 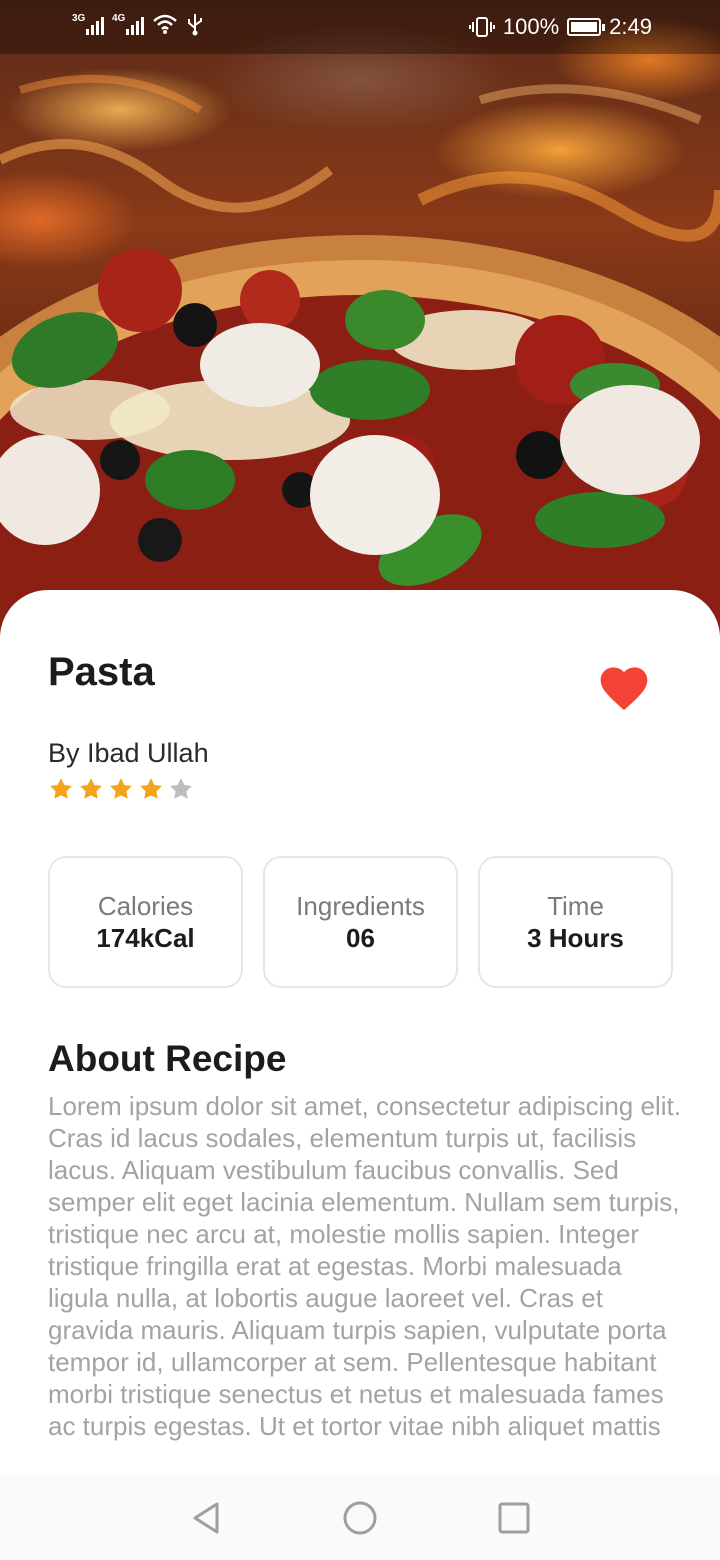 What do you see at coordinates (128, 24) in the screenshot?
I see `cellular-signal-icon-2: 4G` at bounding box center [128, 24].